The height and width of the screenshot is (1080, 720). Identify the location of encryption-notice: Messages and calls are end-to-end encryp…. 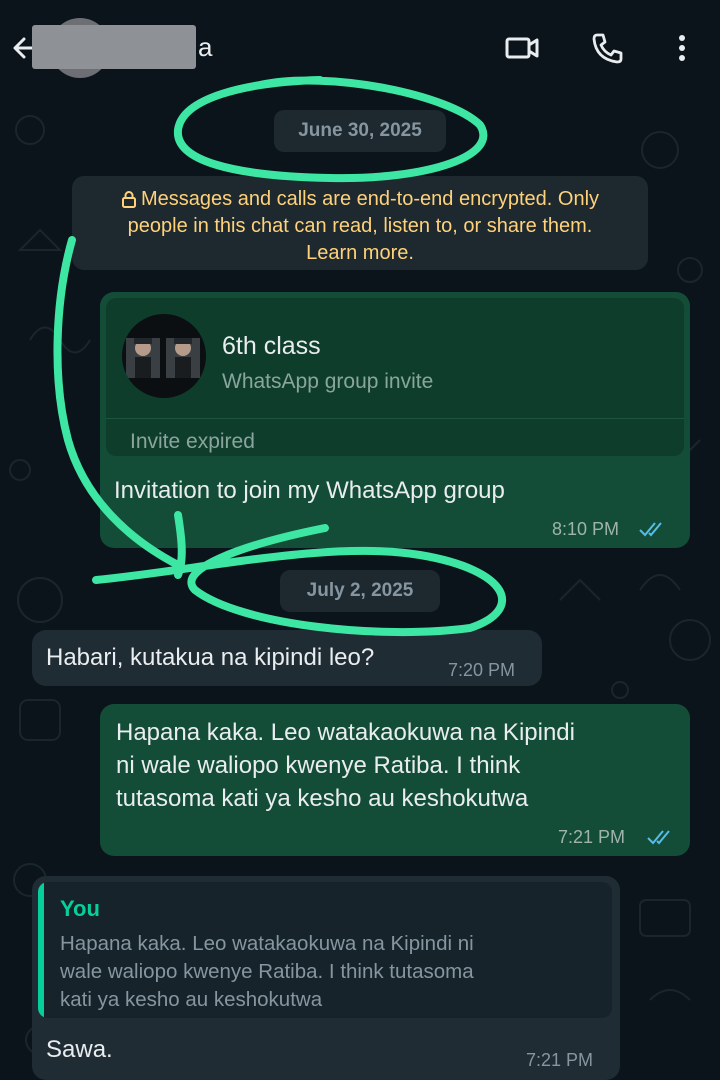
(360, 223).